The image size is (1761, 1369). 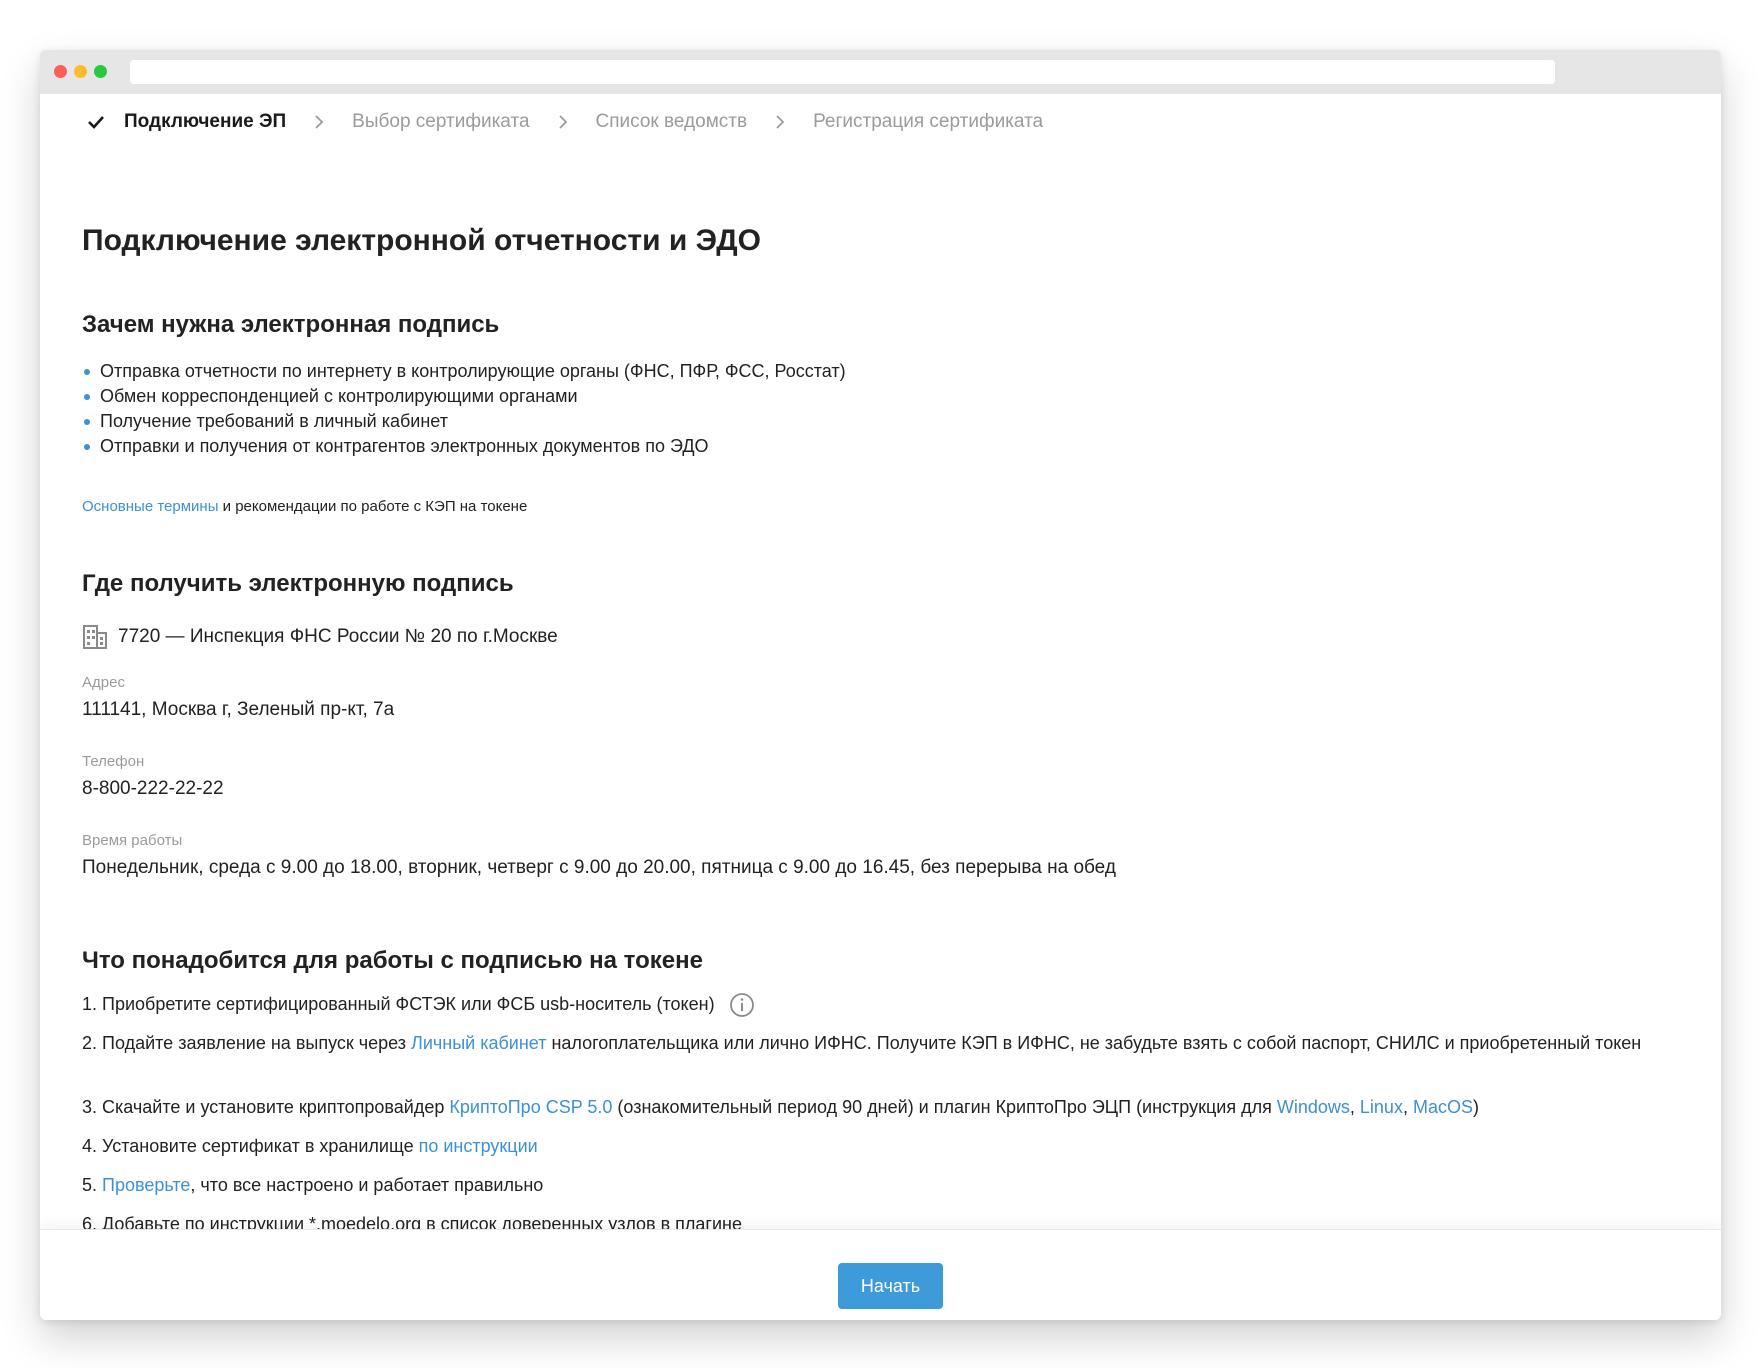 I want to click on step-label: Выбор сертификата, so click(x=441, y=121).